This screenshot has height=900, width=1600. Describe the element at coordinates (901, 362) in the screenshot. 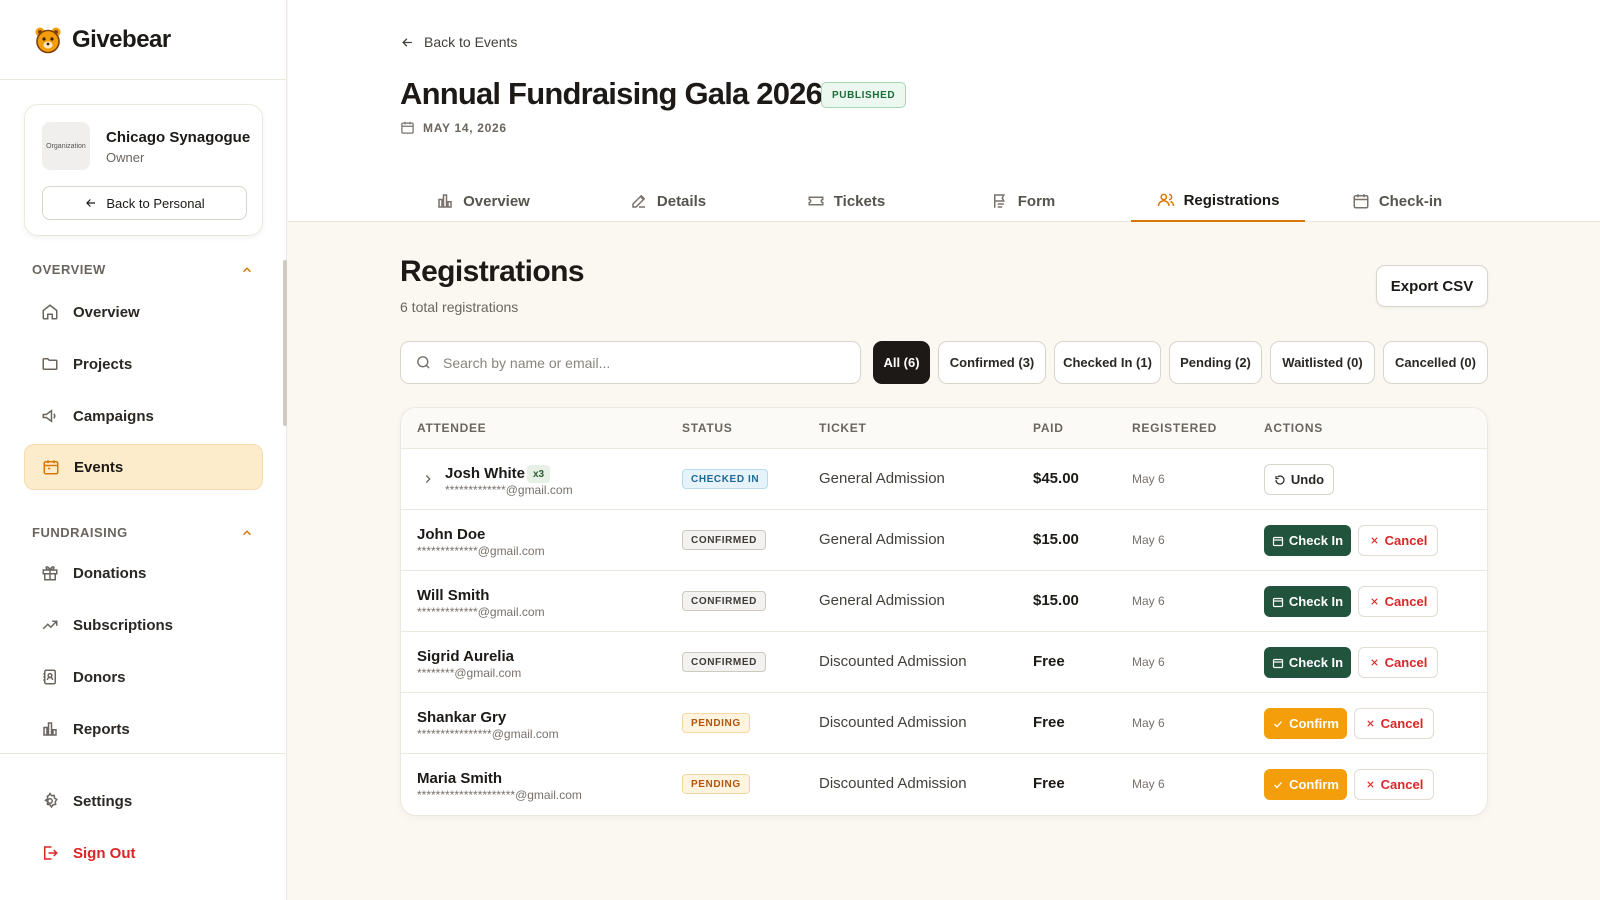

I see `filter-all: All (6)` at that location.